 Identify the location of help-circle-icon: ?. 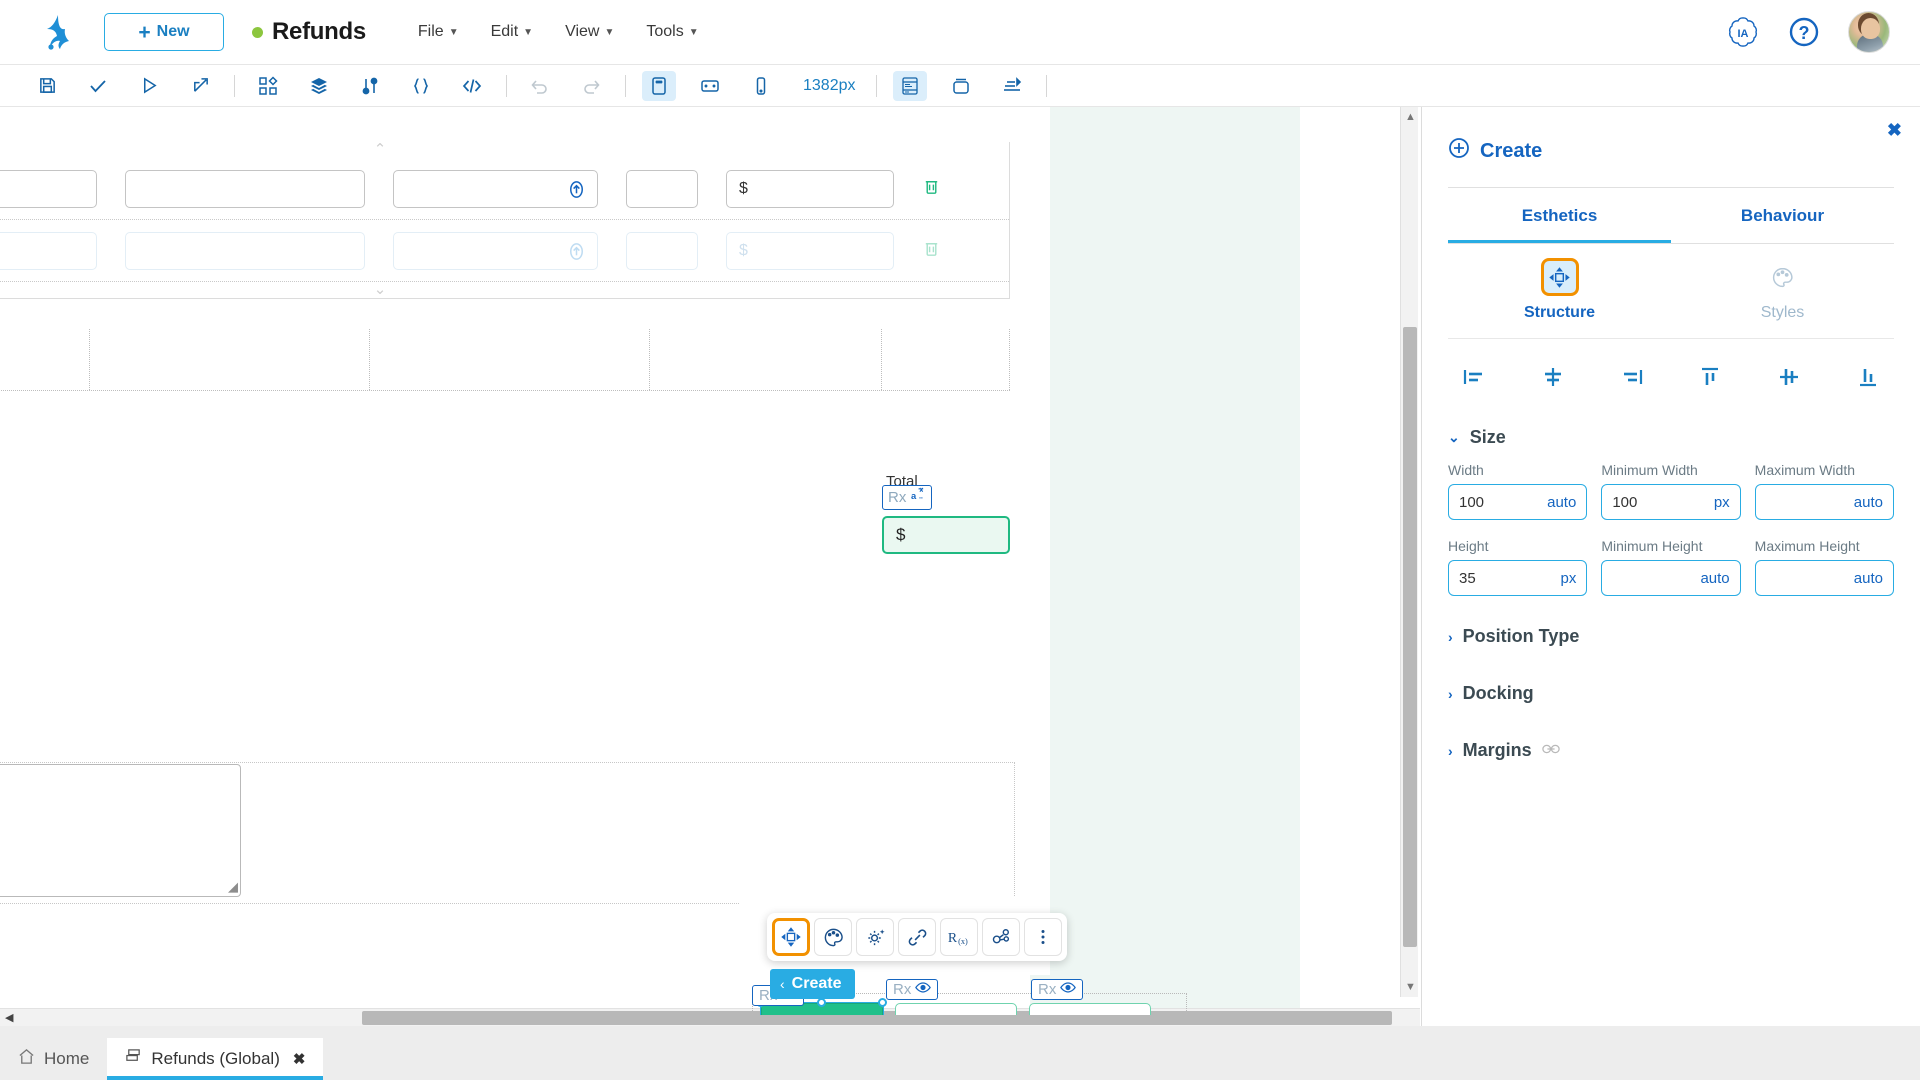
(1804, 32).